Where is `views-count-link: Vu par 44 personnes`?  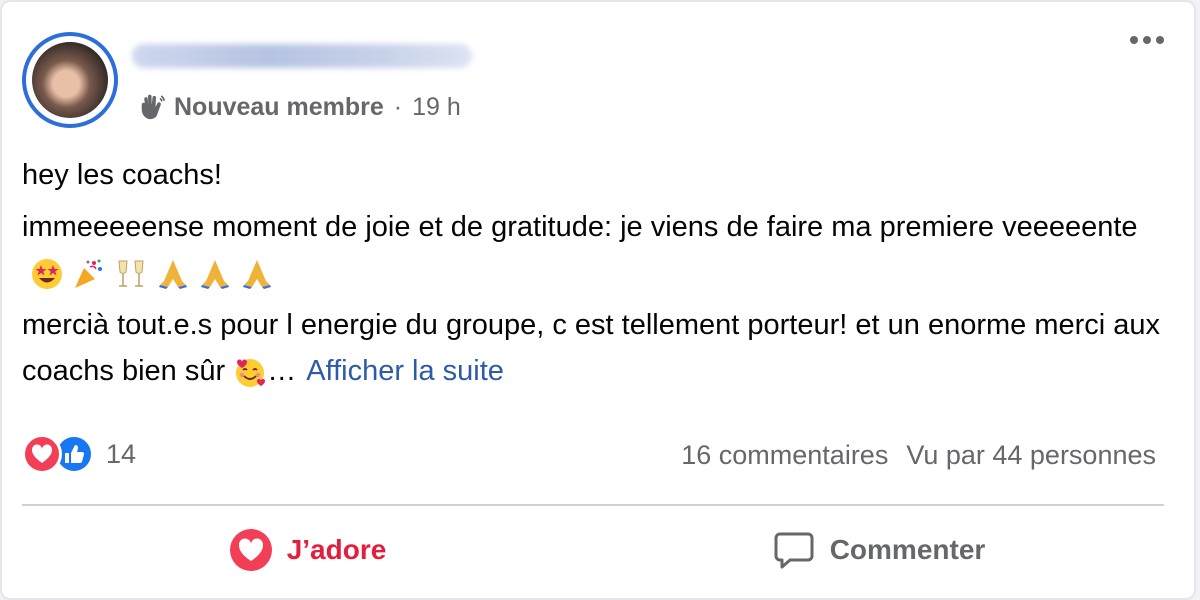 views-count-link: Vu par 44 personnes is located at coordinates (1031, 455).